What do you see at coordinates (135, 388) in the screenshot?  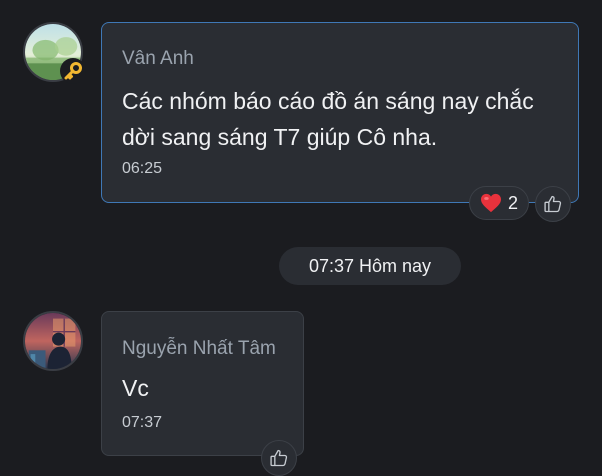 I see `message-text: Vc` at bounding box center [135, 388].